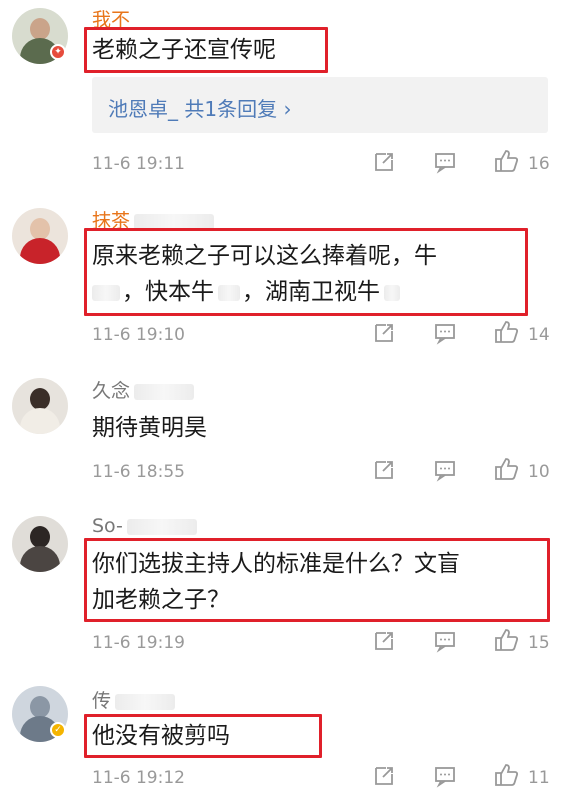  I want to click on timestamp: 11-6 18:55, so click(138, 472).